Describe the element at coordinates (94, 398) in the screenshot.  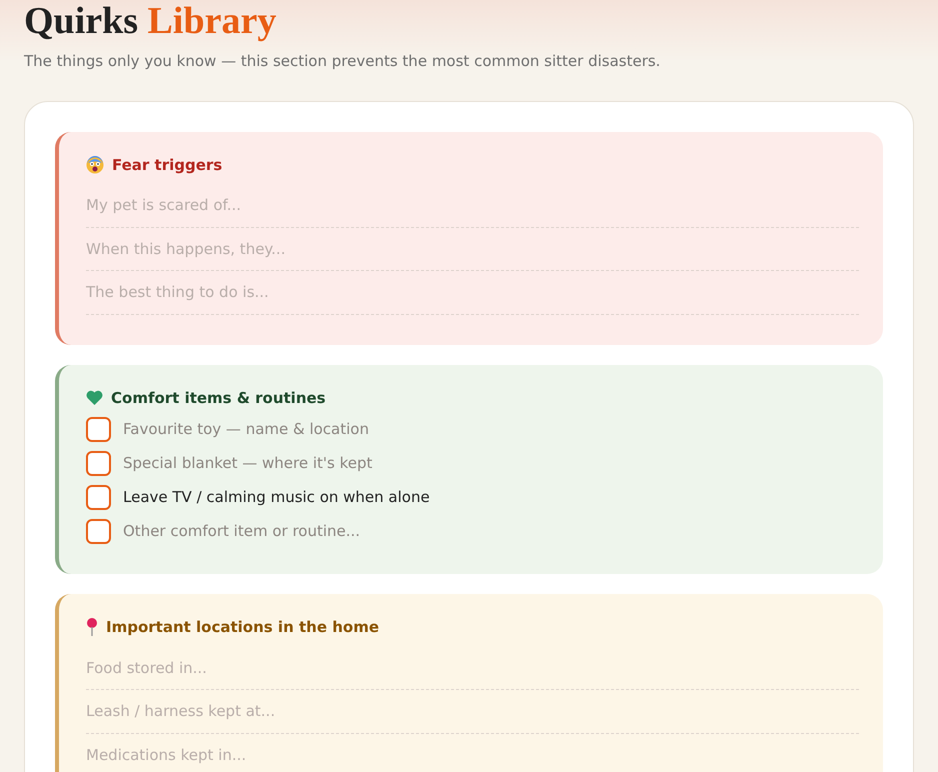
I see `heart-icon` at that location.